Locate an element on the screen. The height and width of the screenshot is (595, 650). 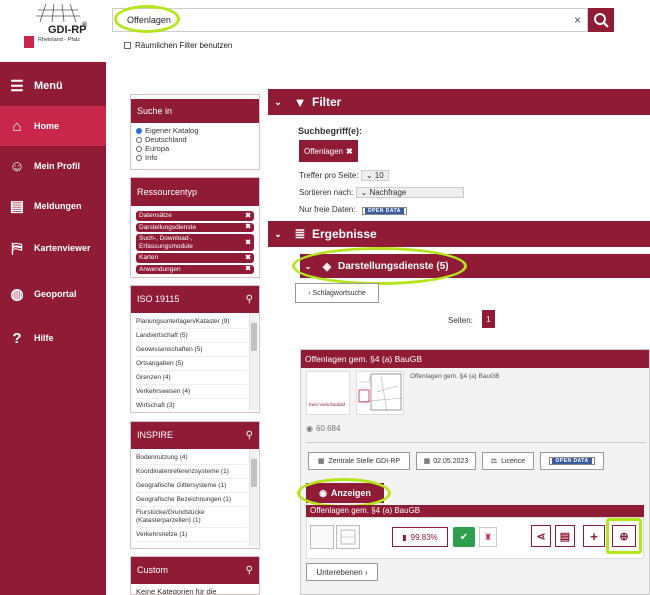
geo-filter-checkbox: Räumlichen Filter benutzen is located at coordinates (178, 45).